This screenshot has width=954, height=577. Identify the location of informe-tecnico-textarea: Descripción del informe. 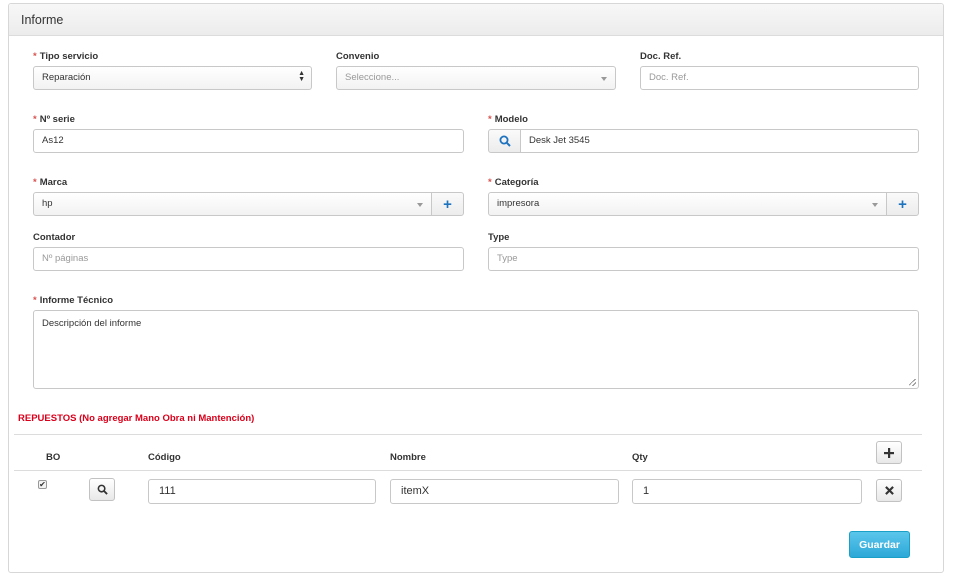
(476, 349).